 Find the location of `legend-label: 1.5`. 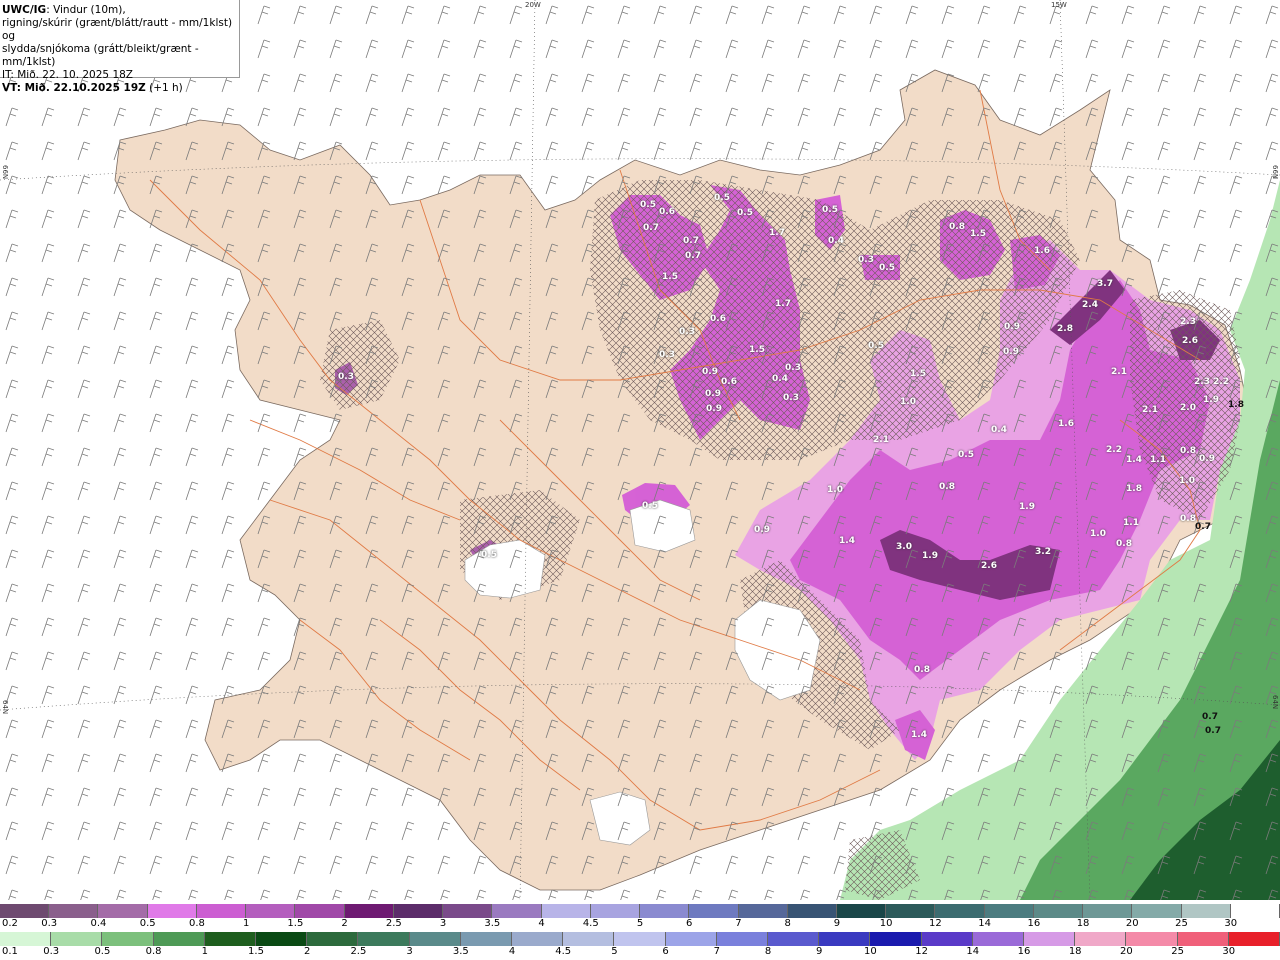

legend-label: 1.5 is located at coordinates (295, 923).